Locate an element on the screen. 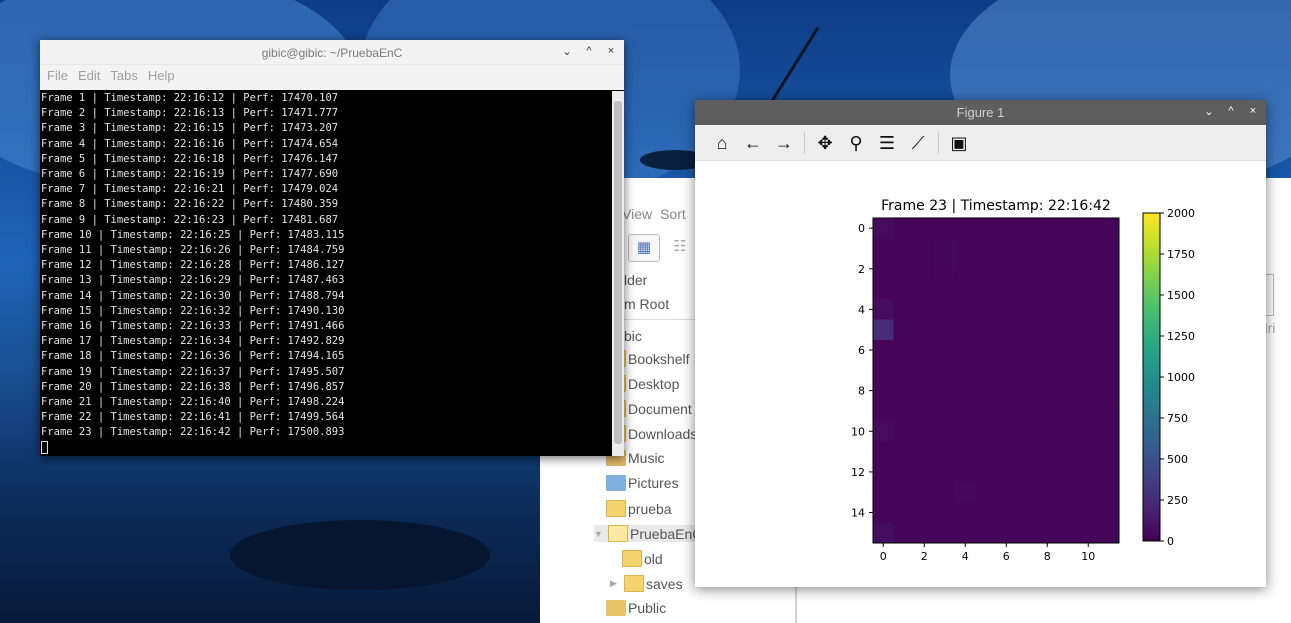  sidebar-item-pictures: Pictures is located at coordinates (642, 483).